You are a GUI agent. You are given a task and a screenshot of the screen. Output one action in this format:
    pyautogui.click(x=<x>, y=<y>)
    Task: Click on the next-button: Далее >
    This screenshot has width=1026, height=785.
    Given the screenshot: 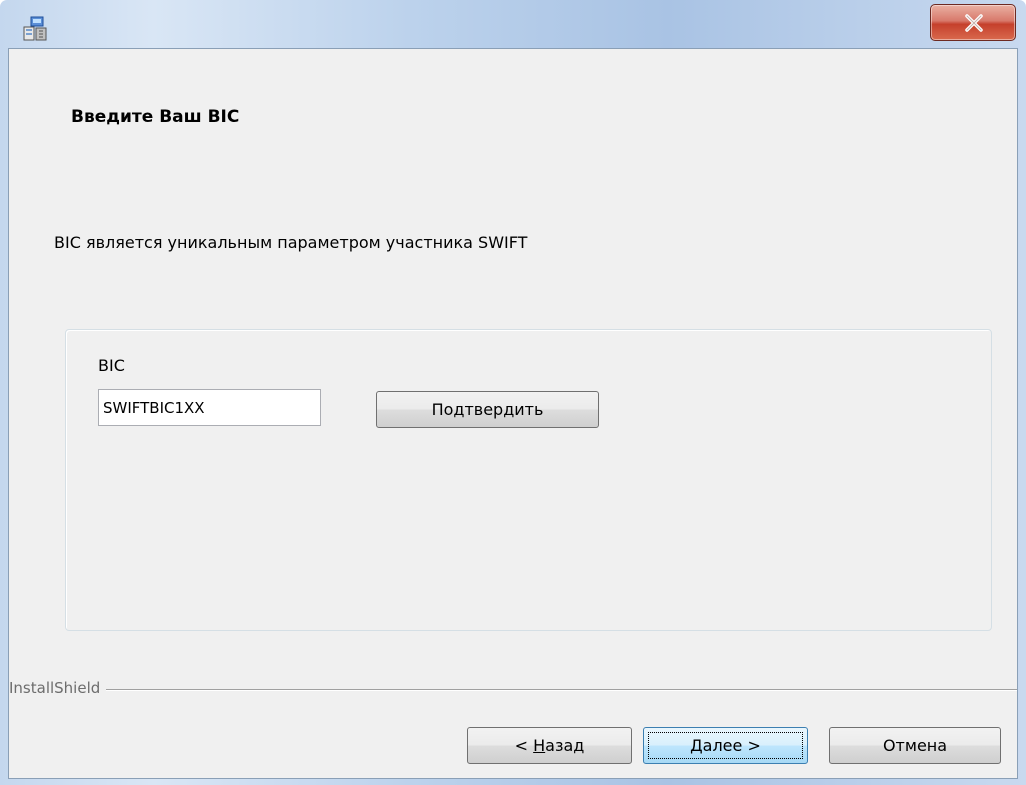 What is the action you would take?
    pyautogui.click(x=725, y=745)
    